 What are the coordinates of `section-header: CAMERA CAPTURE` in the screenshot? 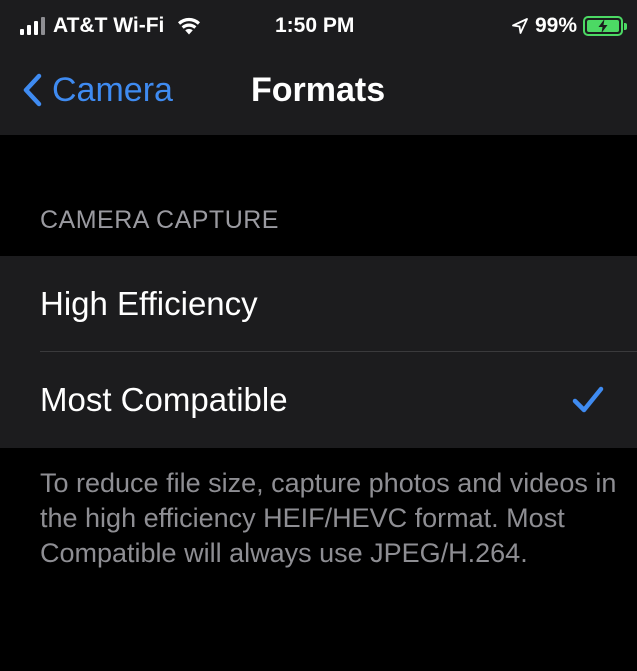 It's located at (159, 220).